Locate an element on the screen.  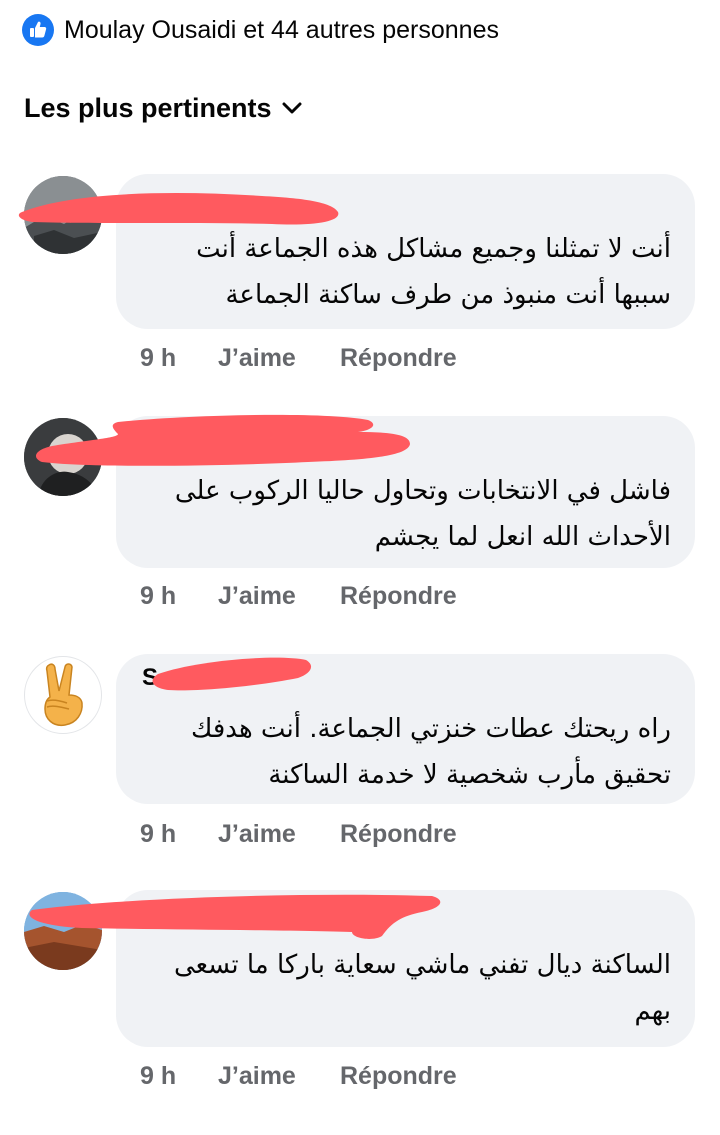
reactions-text: Moulay Ousaidi et 44 autres personnes is located at coordinates (281, 29).